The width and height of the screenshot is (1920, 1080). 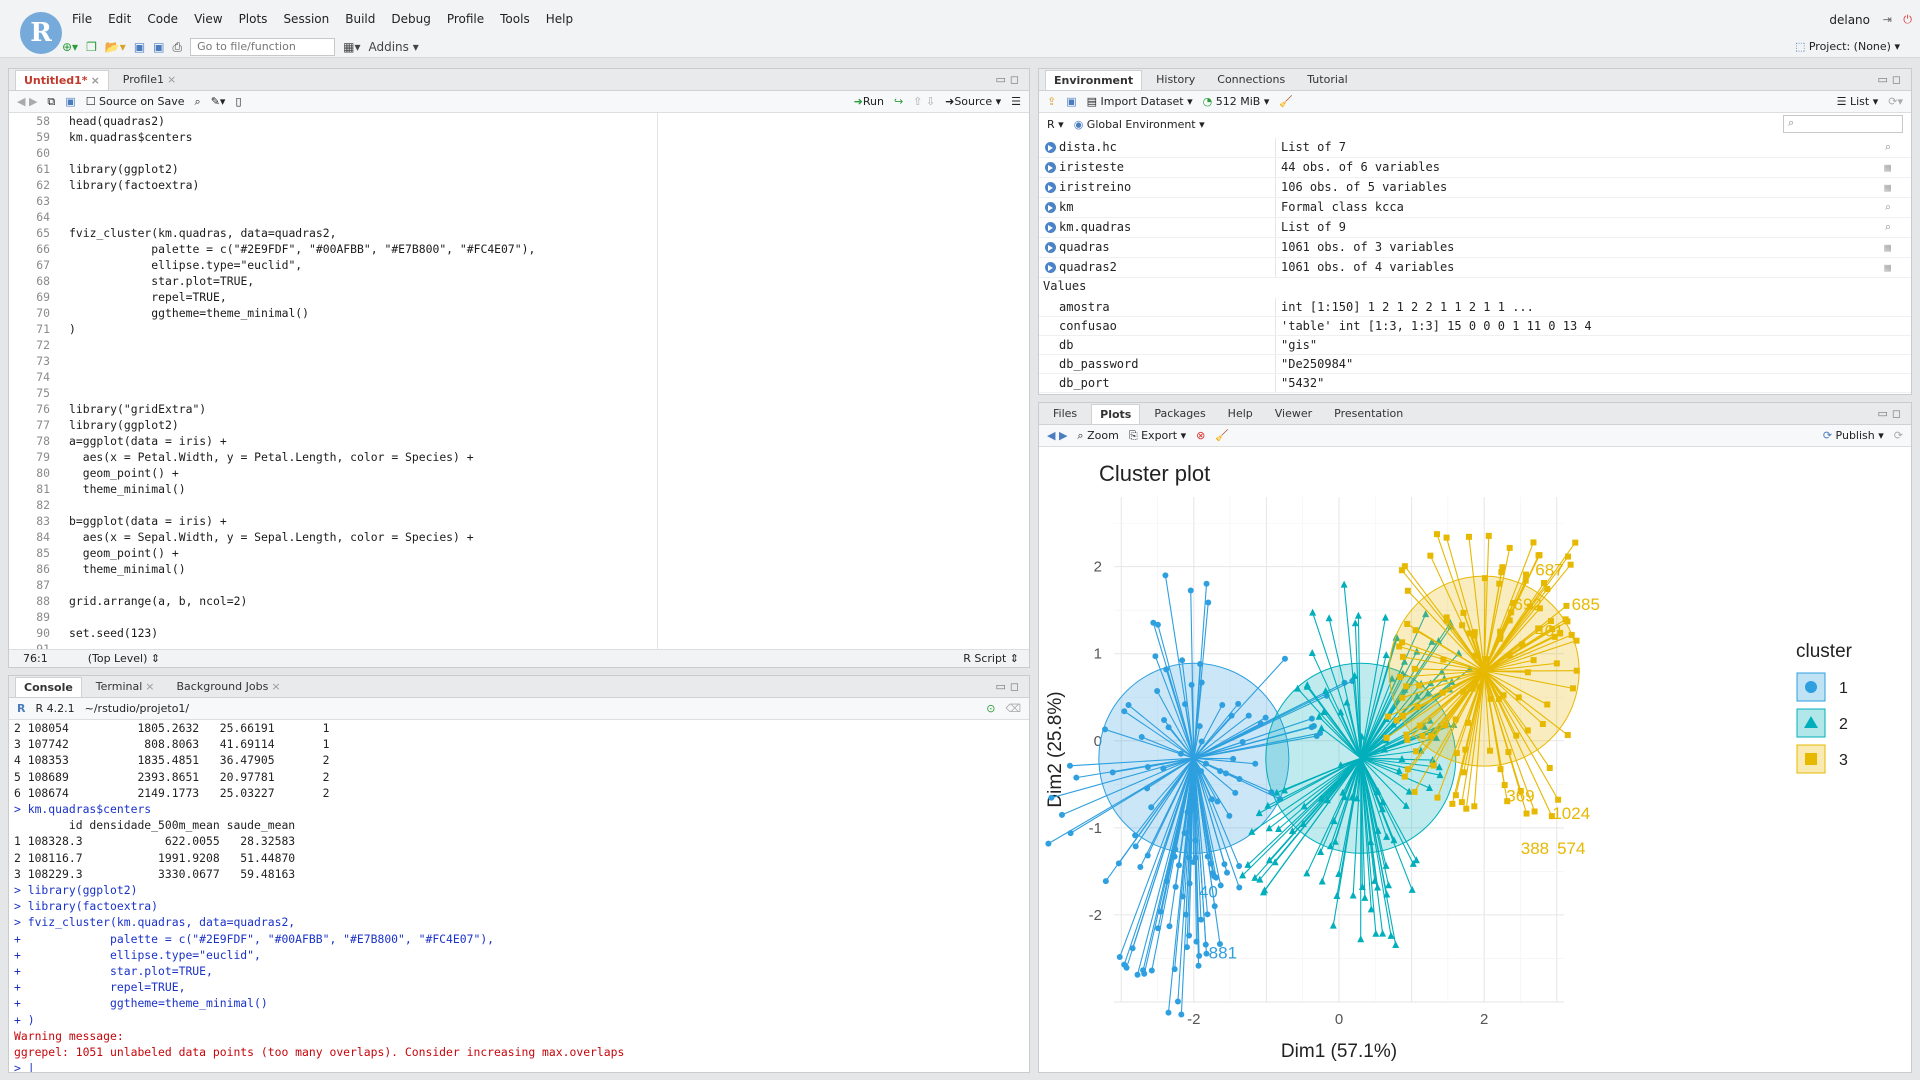 What do you see at coordinates (549, 441) in the screenshot?
I see `code-line: a=ggplot(data = iris) +` at bounding box center [549, 441].